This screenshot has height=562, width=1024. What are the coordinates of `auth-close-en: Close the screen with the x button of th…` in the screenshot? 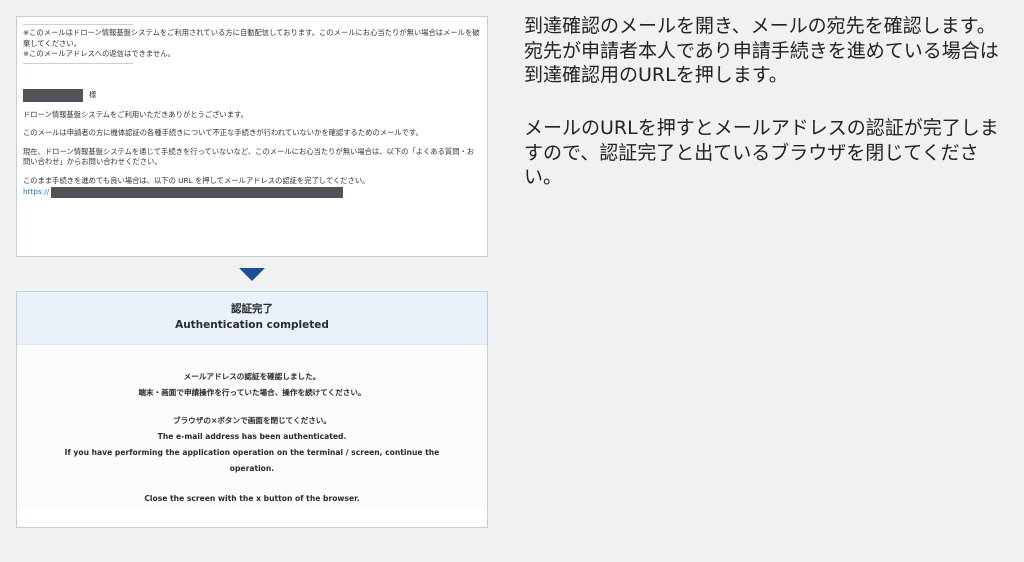 It's located at (252, 498).